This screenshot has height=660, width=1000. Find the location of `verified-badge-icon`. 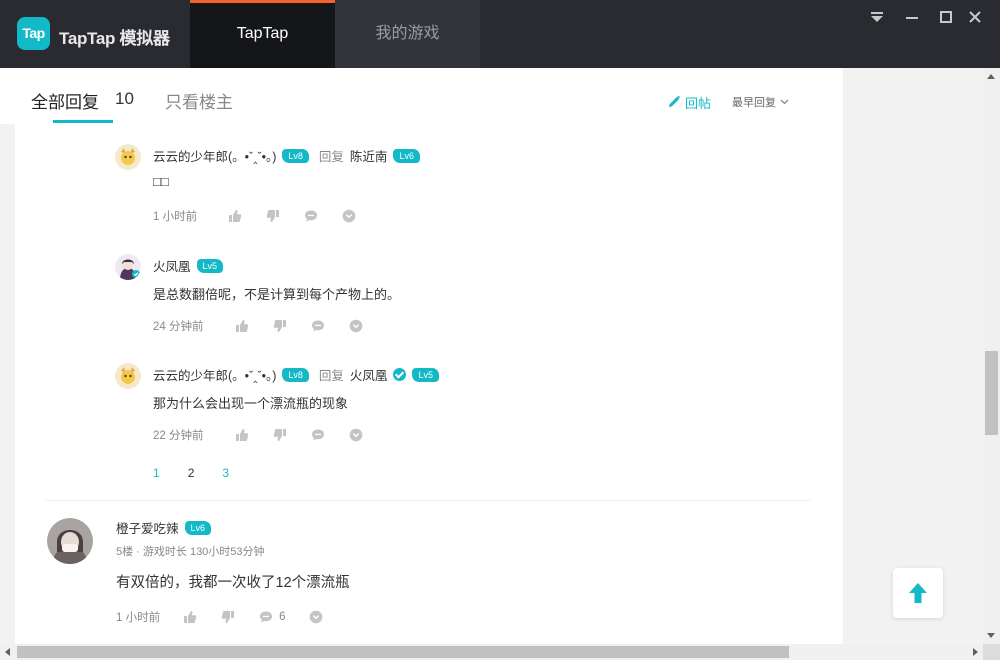

verified-badge-icon is located at coordinates (400, 374).